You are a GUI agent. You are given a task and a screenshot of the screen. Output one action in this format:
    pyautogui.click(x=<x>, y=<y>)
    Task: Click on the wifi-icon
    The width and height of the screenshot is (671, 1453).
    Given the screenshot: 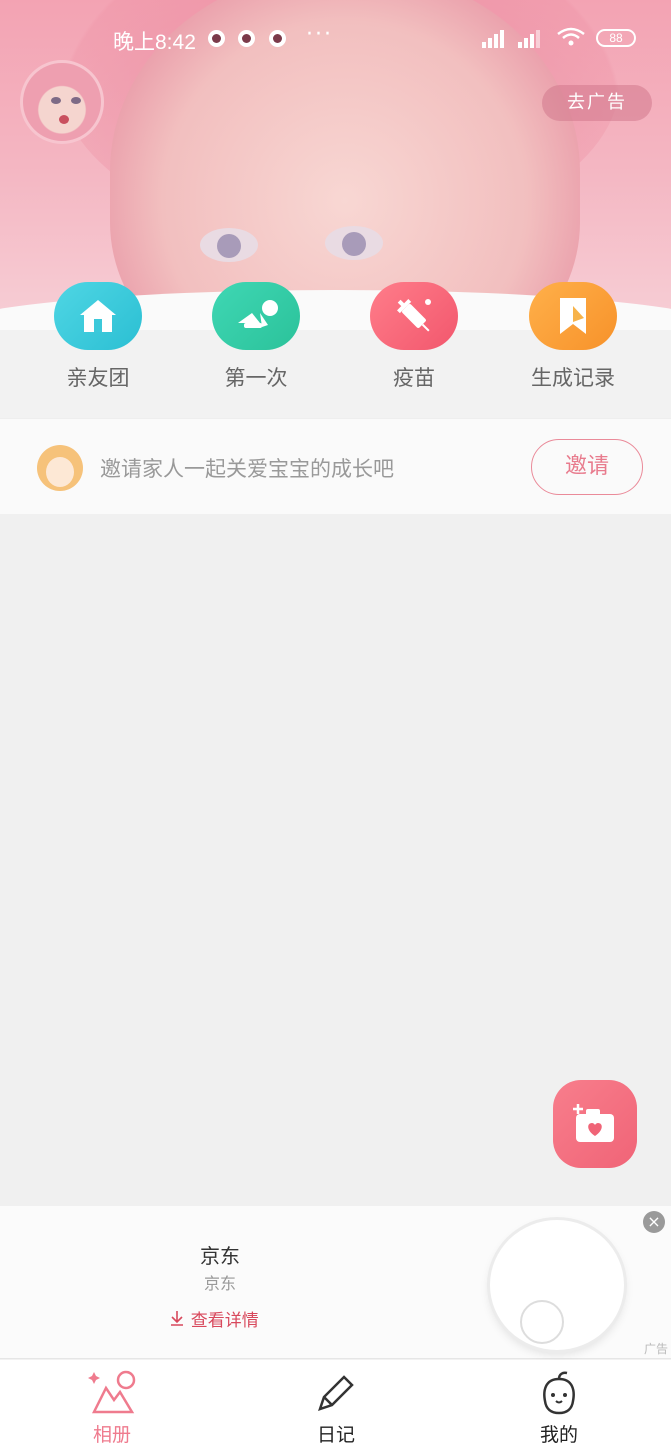 What is the action you would take?
    pyautogui.click(x=571, y=40)
    